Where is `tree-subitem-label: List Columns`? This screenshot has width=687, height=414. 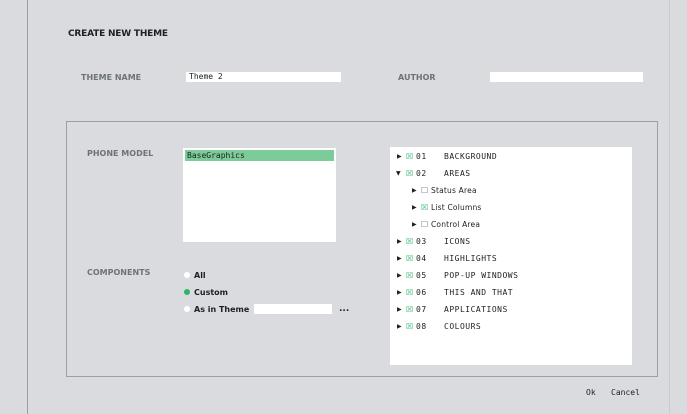
tree-subitem-label: List Columns is located at coordinates (456, 207).